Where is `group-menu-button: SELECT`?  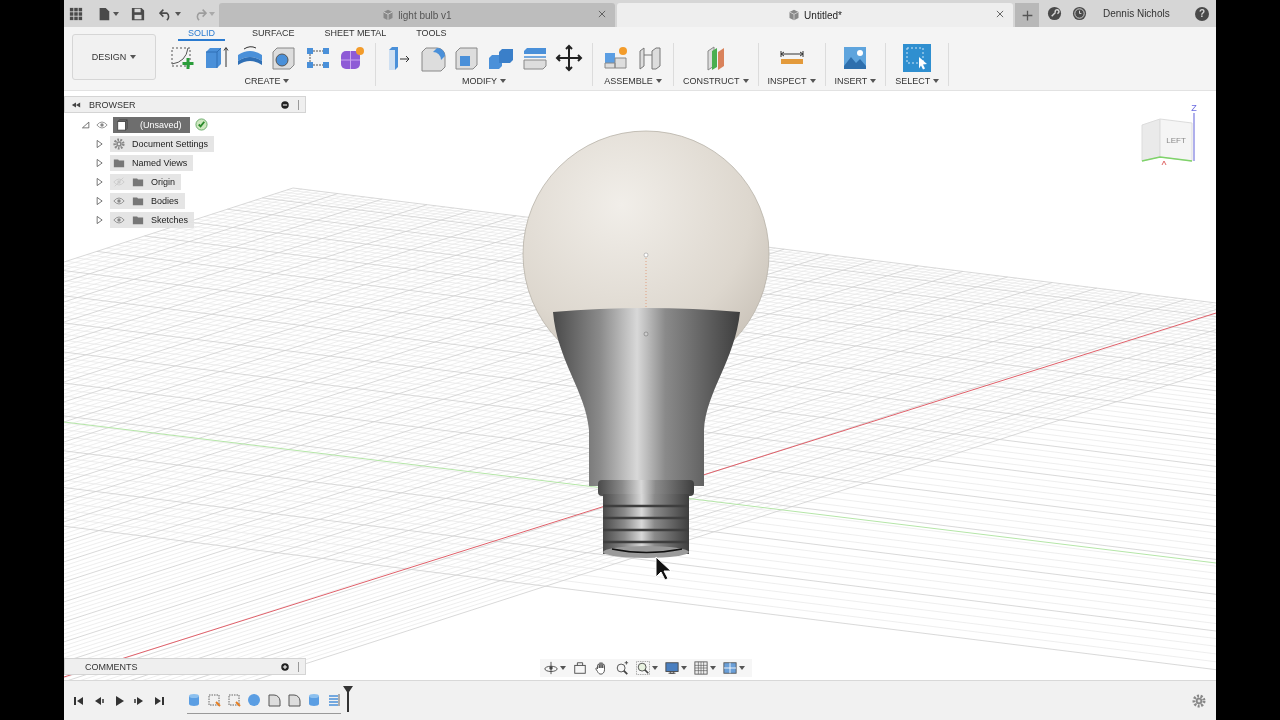
group-menu-button: SELECT is located at coordinates (917, 81).